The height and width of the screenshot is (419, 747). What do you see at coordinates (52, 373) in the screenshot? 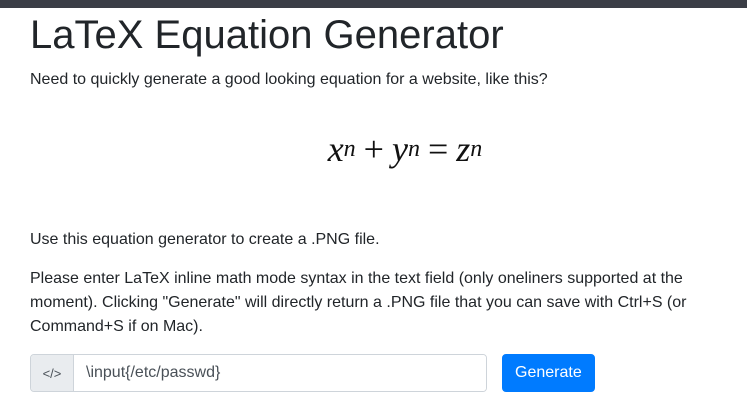
I see `code-icon: </>` at bounding box center [52, 373].